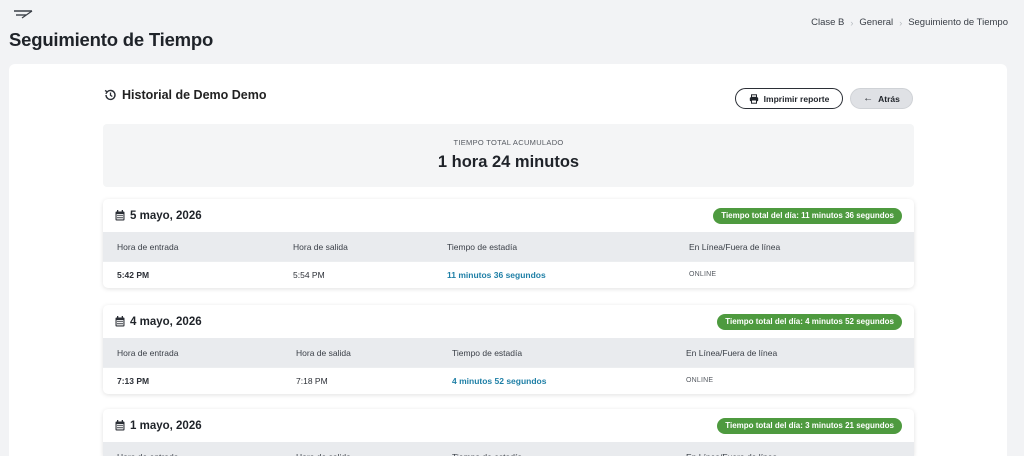 This screenshot has height=456, width=1024. What do you see at coordinates (309, 274) in the screenshot?
I see `exit-time: 5:54 PM` at bounding box center [309, 274].